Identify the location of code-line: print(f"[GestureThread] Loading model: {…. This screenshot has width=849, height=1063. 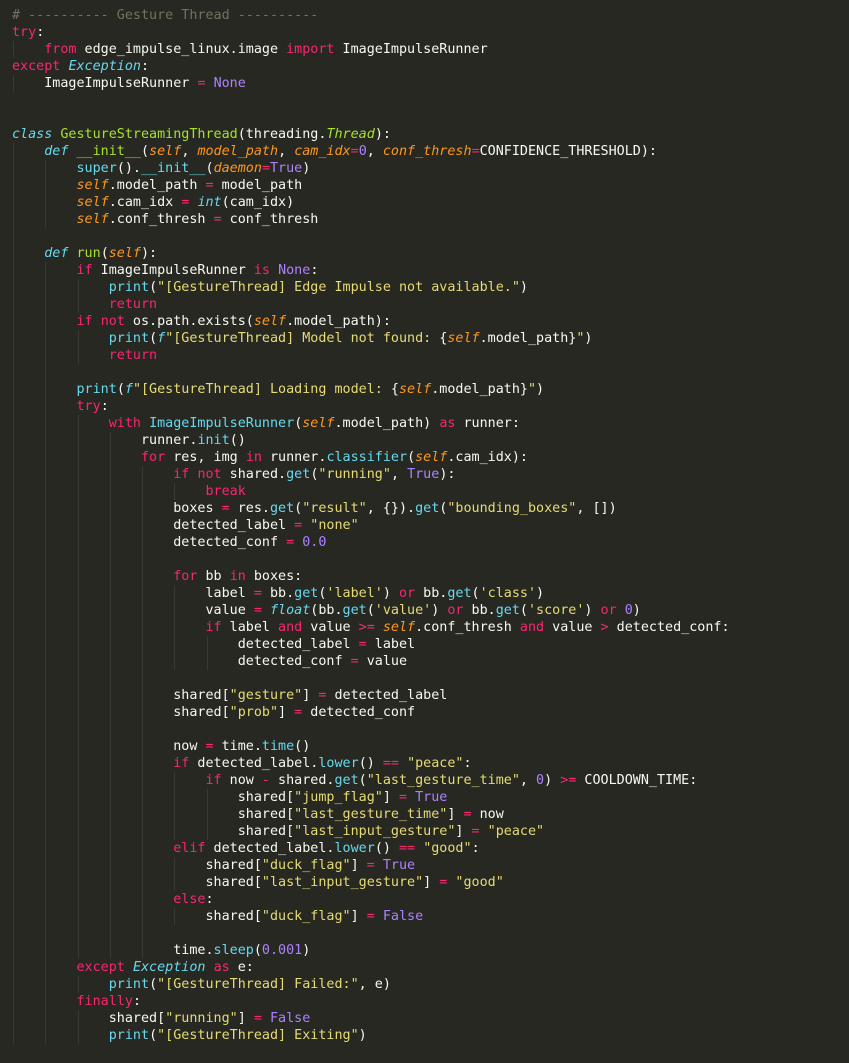
(424, 389).